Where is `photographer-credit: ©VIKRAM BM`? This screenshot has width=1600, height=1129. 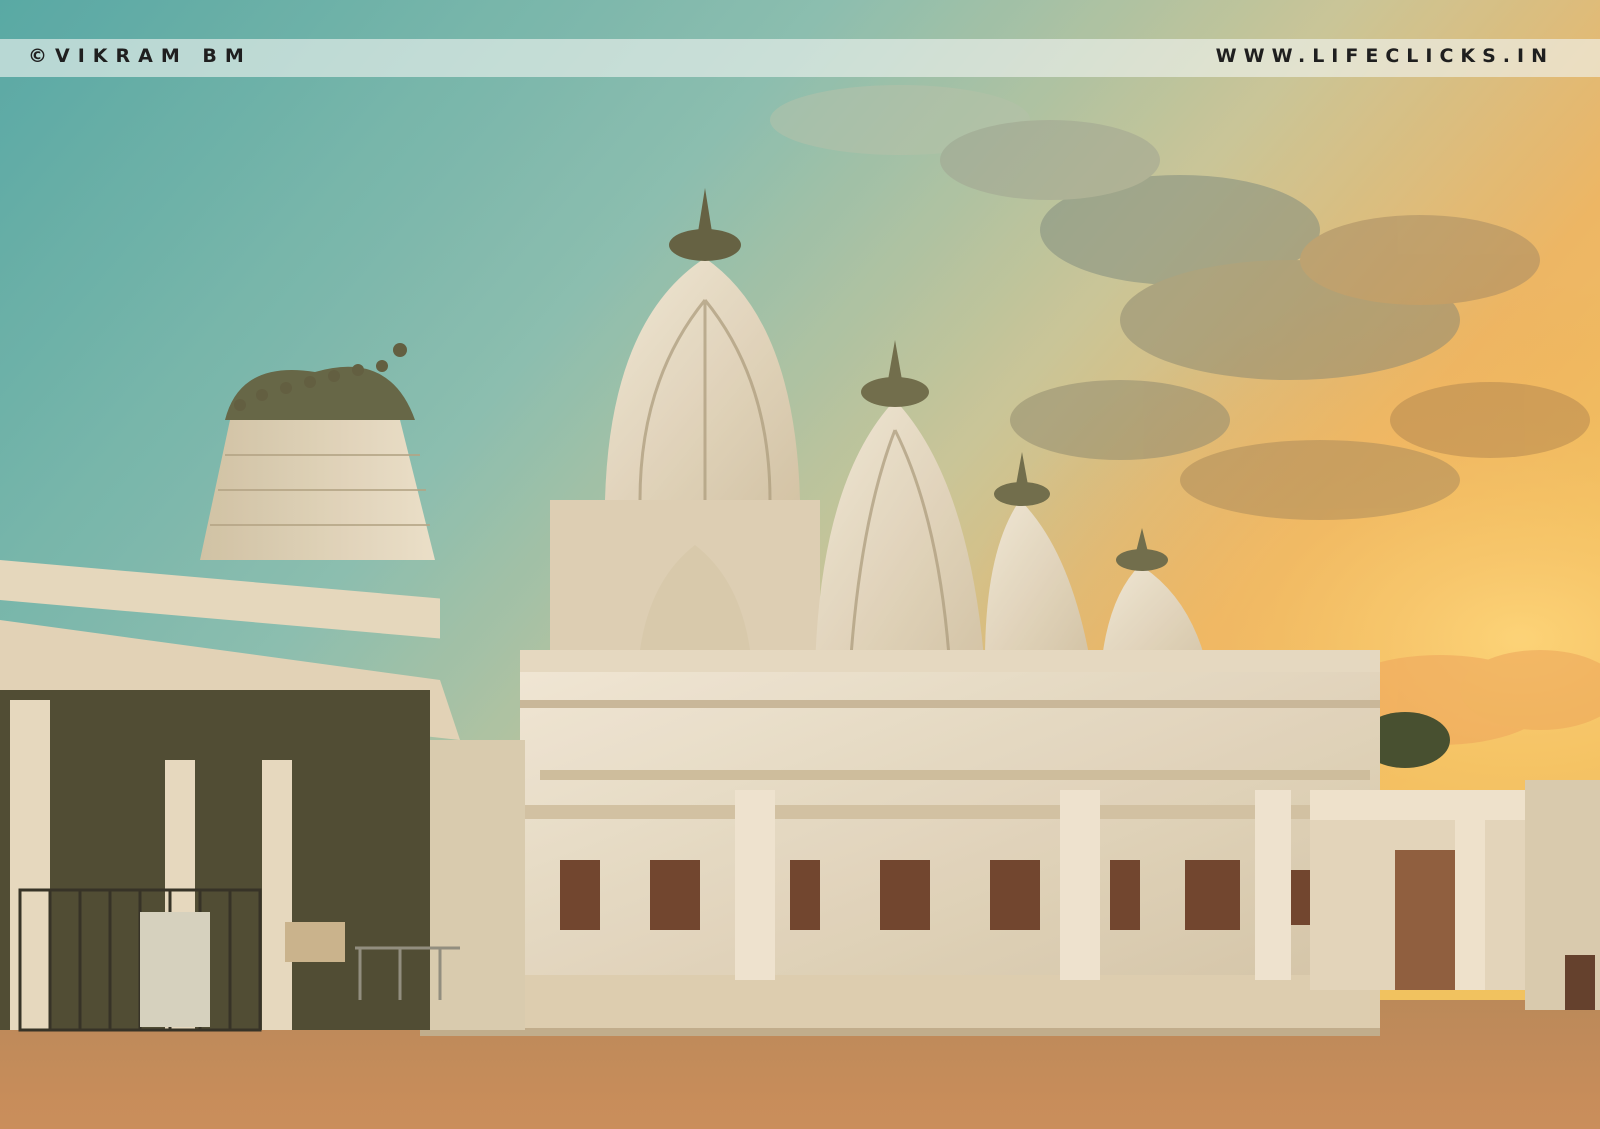 photographer-credit: ©VIKRAM BM is located at coordinates (140, 56).